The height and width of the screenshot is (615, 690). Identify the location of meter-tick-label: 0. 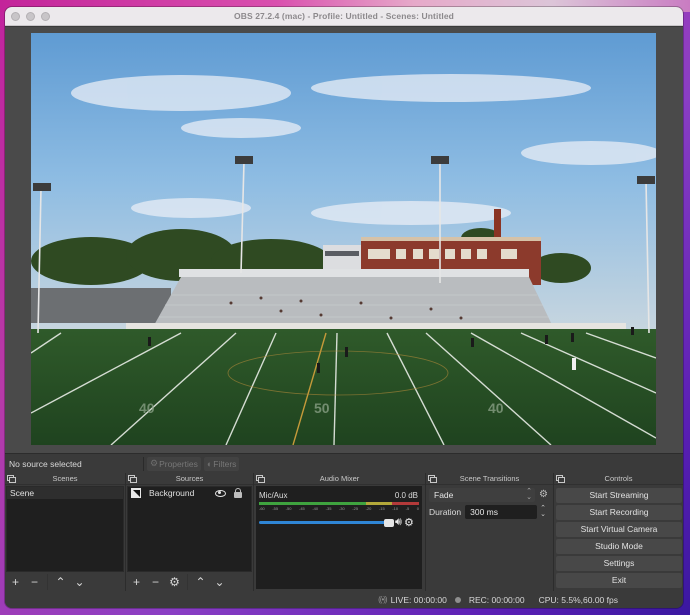
(417, 508).